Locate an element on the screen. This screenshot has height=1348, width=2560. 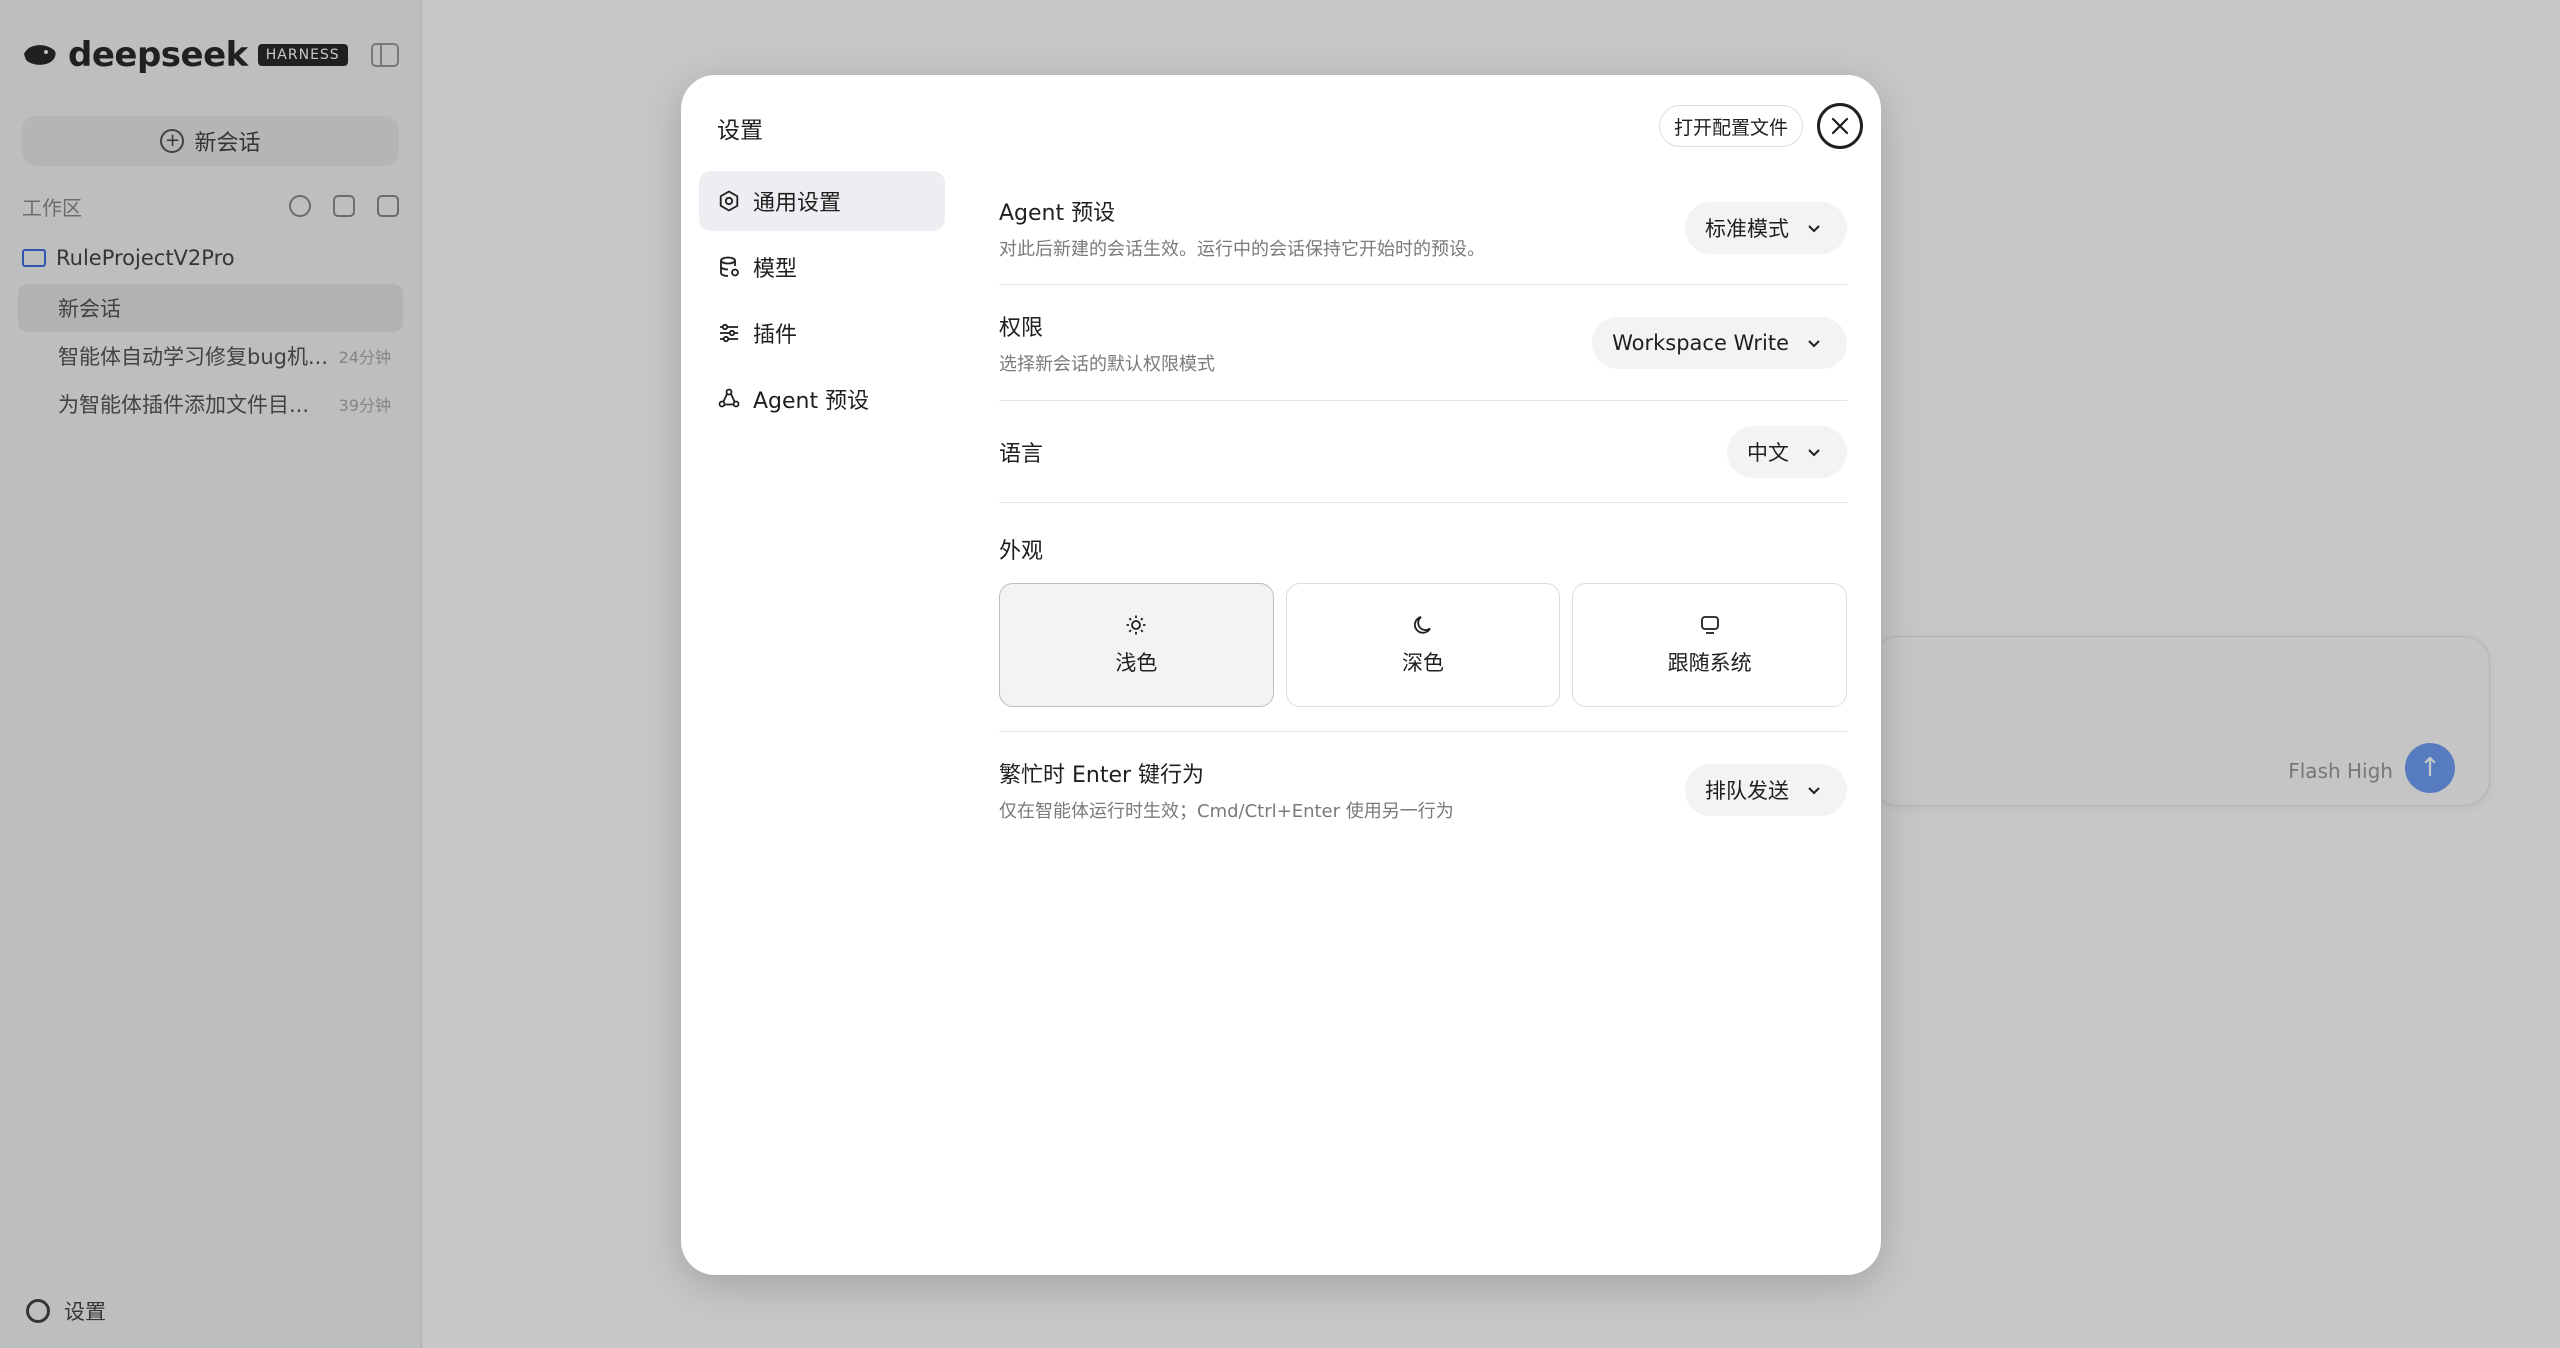
open-config-button: 打开配置文件 is located at coordinates (1730, 126).